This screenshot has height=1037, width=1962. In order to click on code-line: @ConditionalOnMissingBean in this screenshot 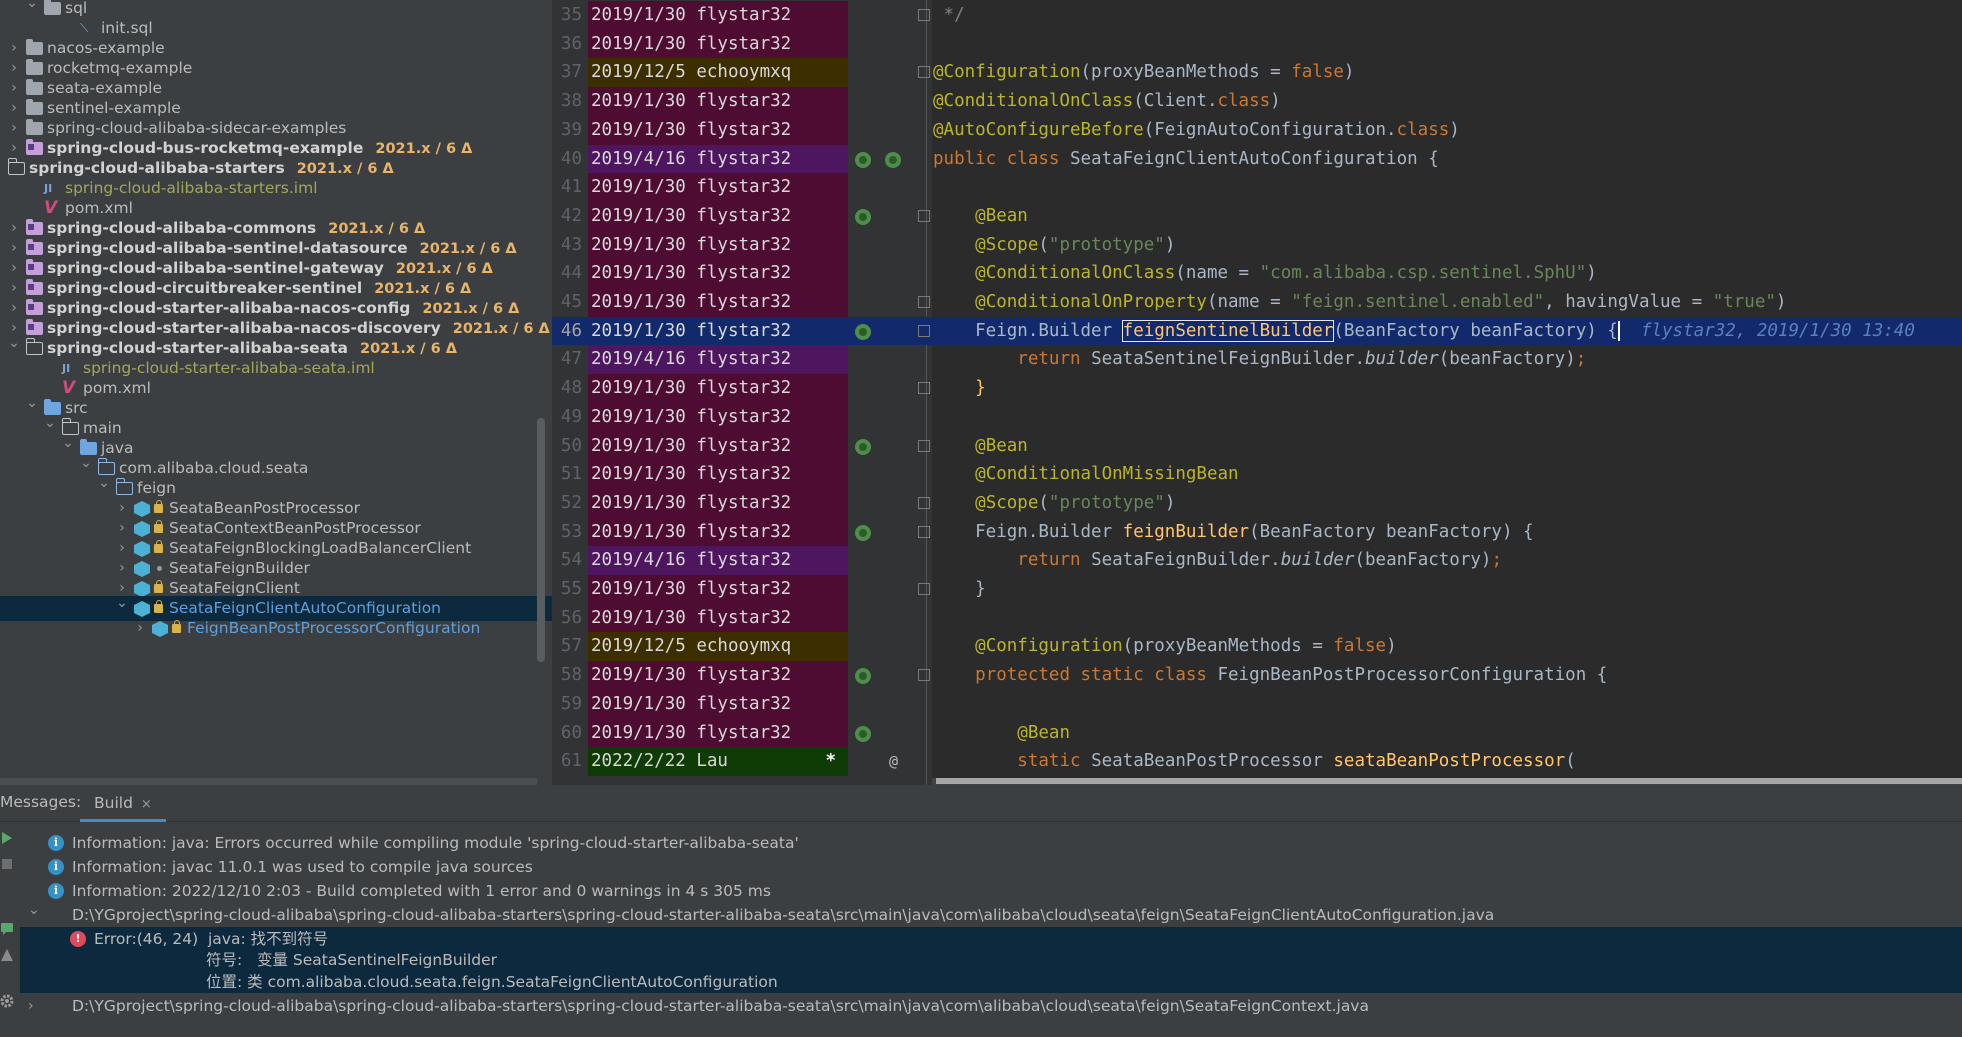, I will do `click(1447, 474)`.